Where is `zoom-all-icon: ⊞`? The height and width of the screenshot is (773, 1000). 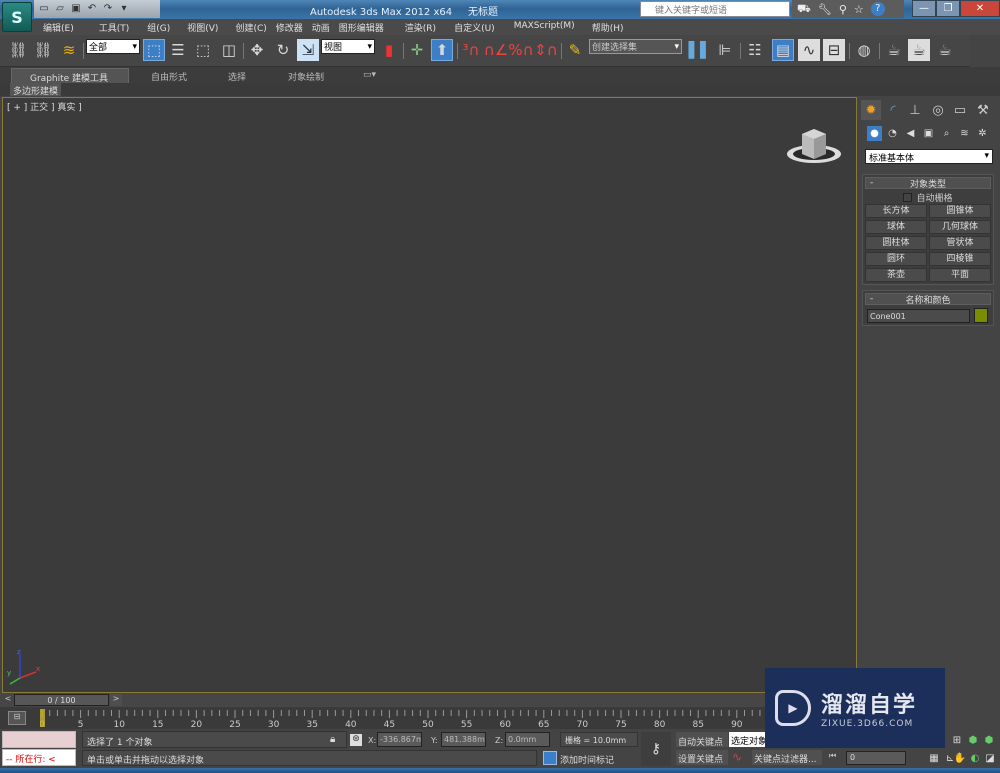 zoom-all-icon: ⊞ is located at coordinates (957, 740).